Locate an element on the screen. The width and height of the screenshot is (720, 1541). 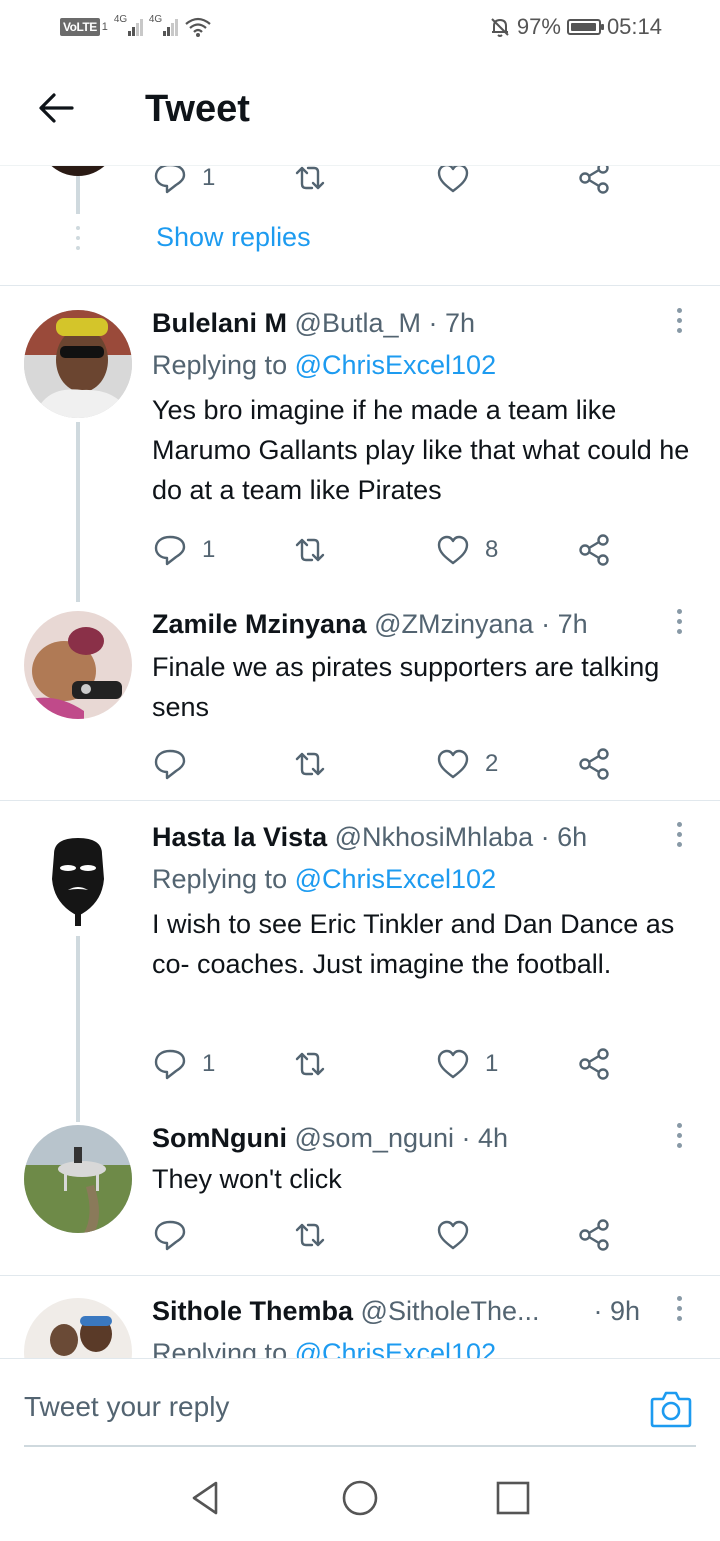
display-name: Hasta la Vista is located at coordinates (239, 837).